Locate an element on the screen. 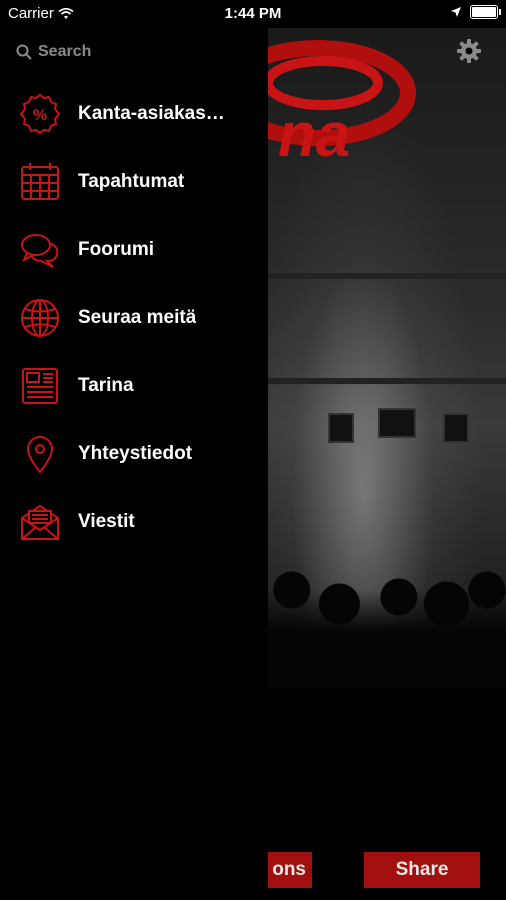 Image resolution: width=506 pixels, height=900 pixels. svg-text: na is located at coordinates (314, 134).